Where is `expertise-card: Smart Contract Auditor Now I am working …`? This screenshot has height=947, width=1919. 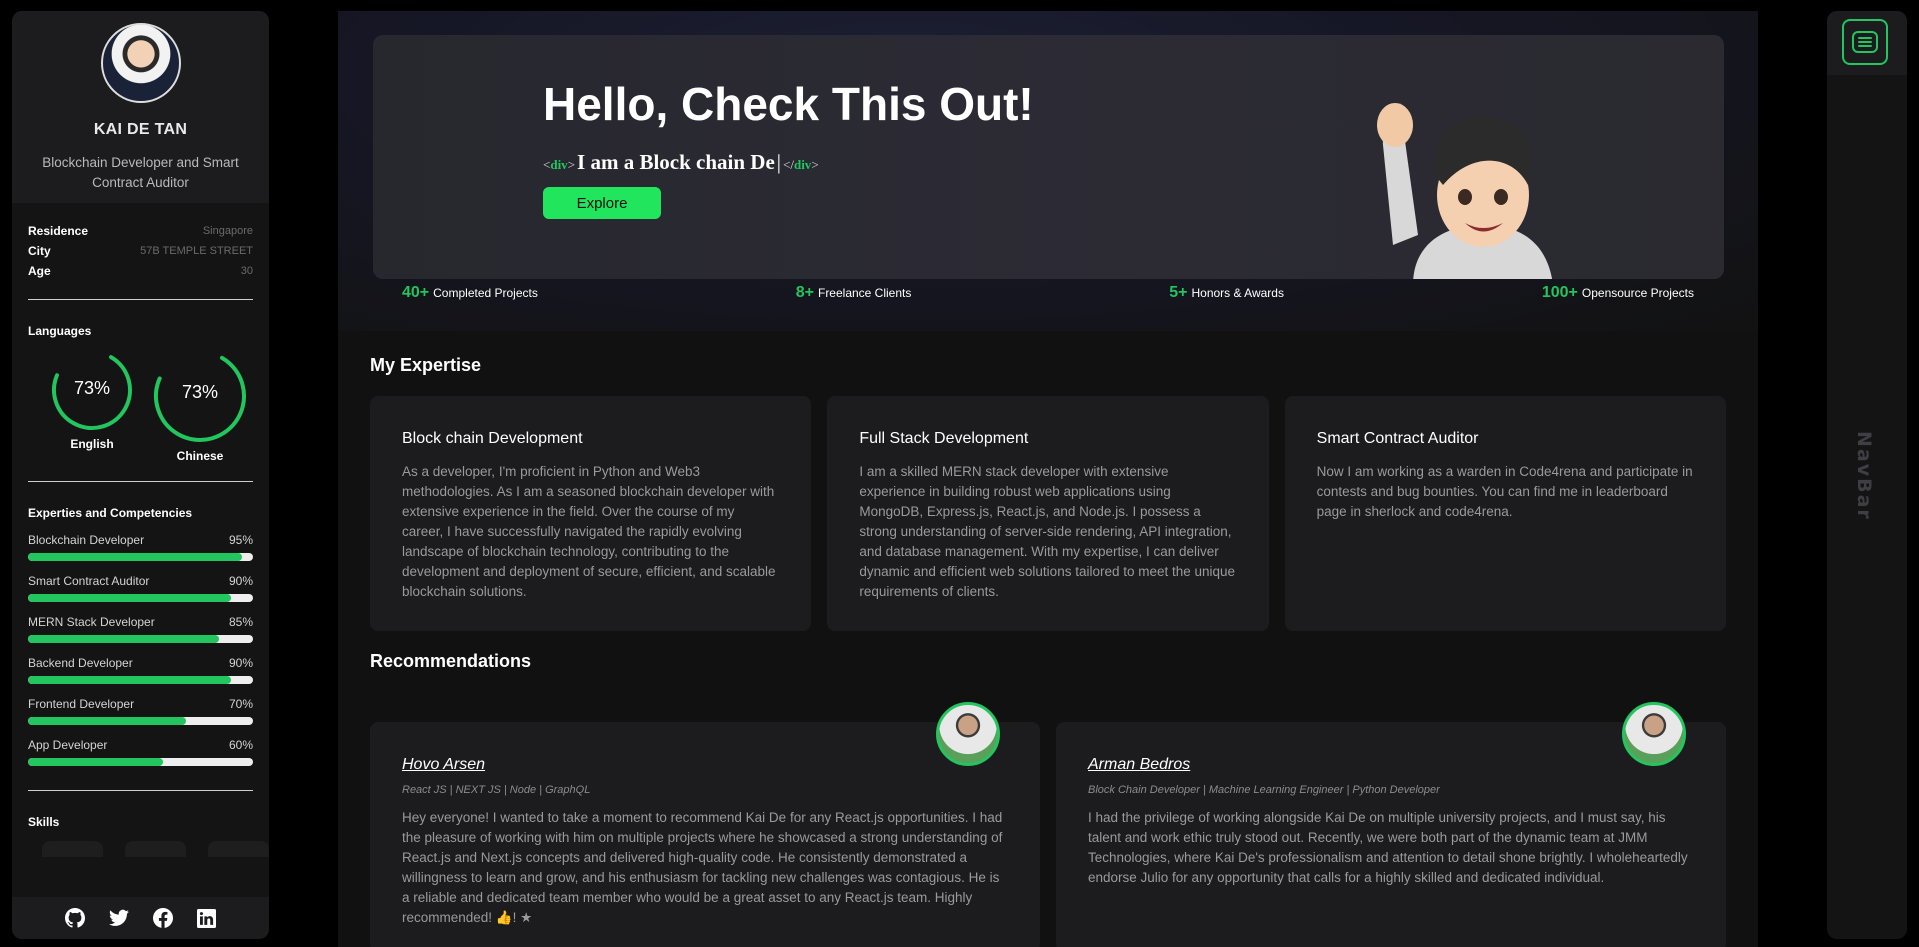 expertise-card: Smart Contract Auditor Now I am working … is located at coordinates (1505, 513).